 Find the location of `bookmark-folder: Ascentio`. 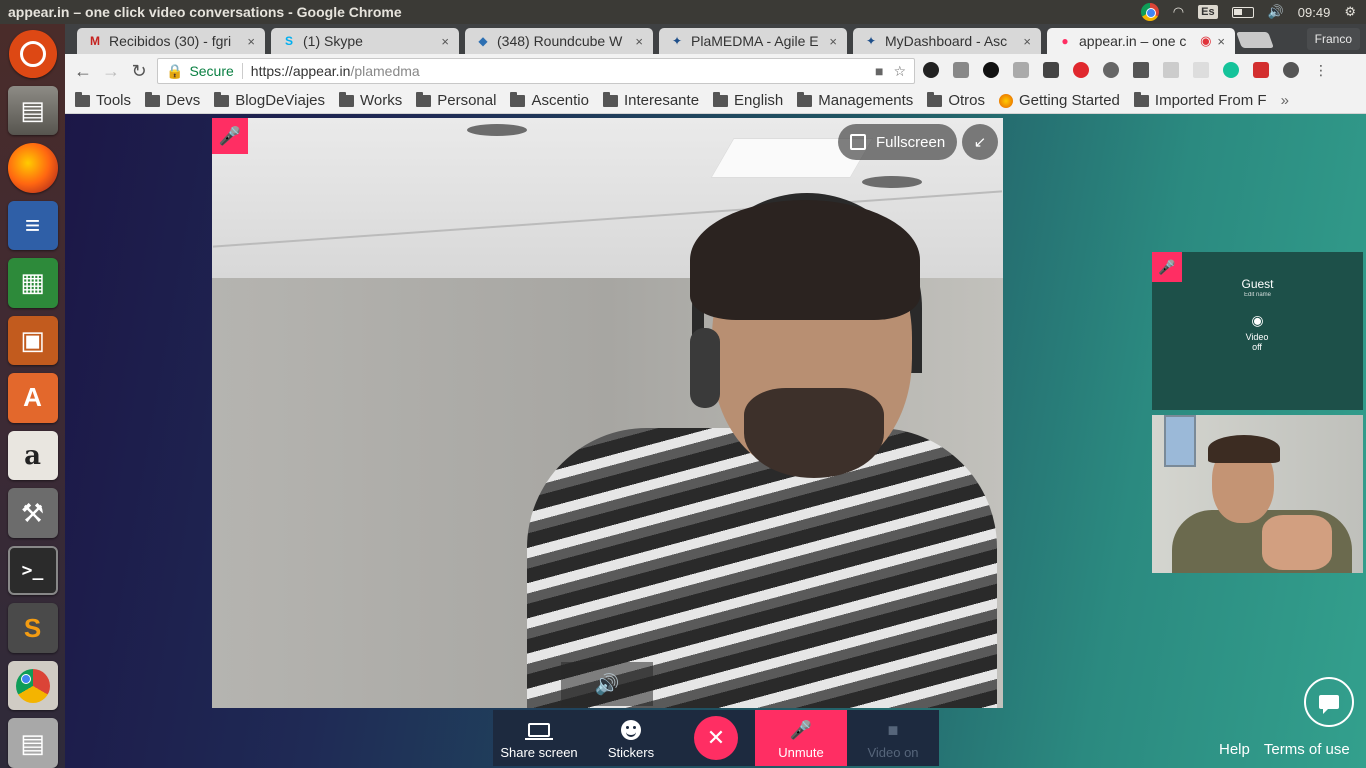

bookmark-folder: Ascentio is located at coordinates (549, 100).